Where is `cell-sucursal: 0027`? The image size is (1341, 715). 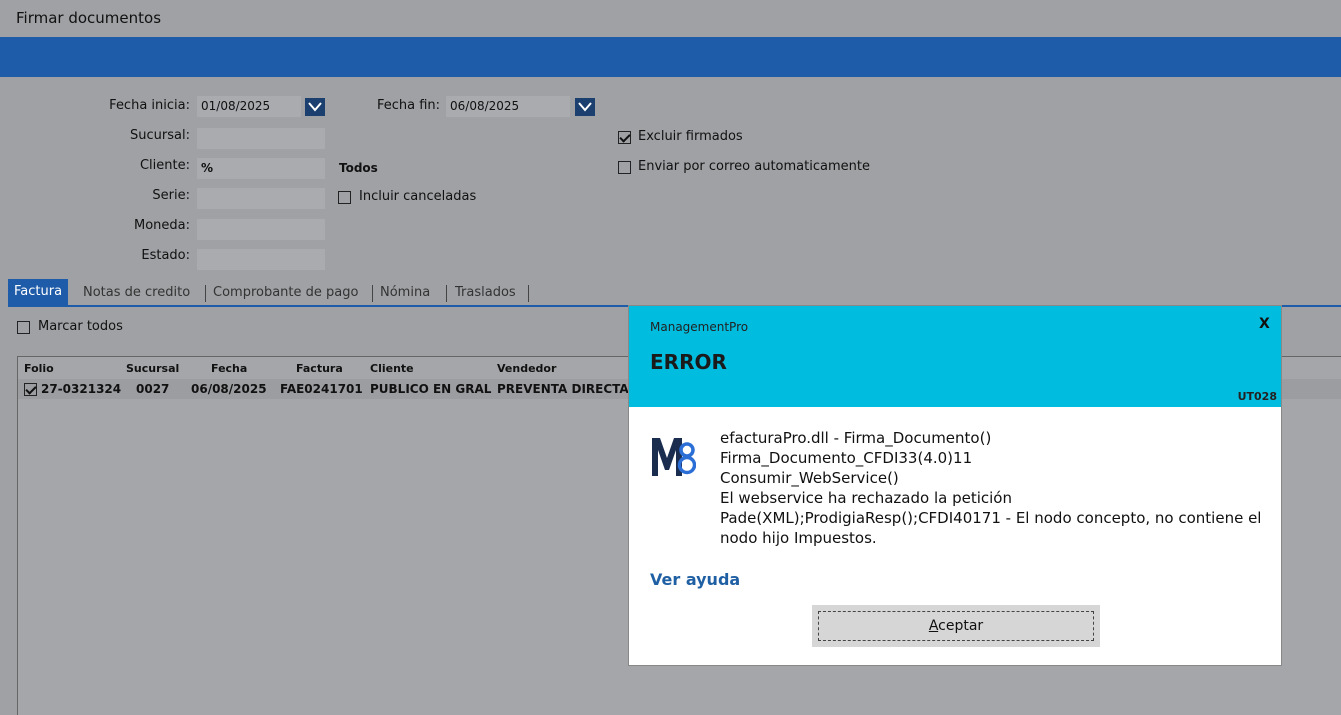 cell-sucursal: 0027 is located at coordinates (153, 389).